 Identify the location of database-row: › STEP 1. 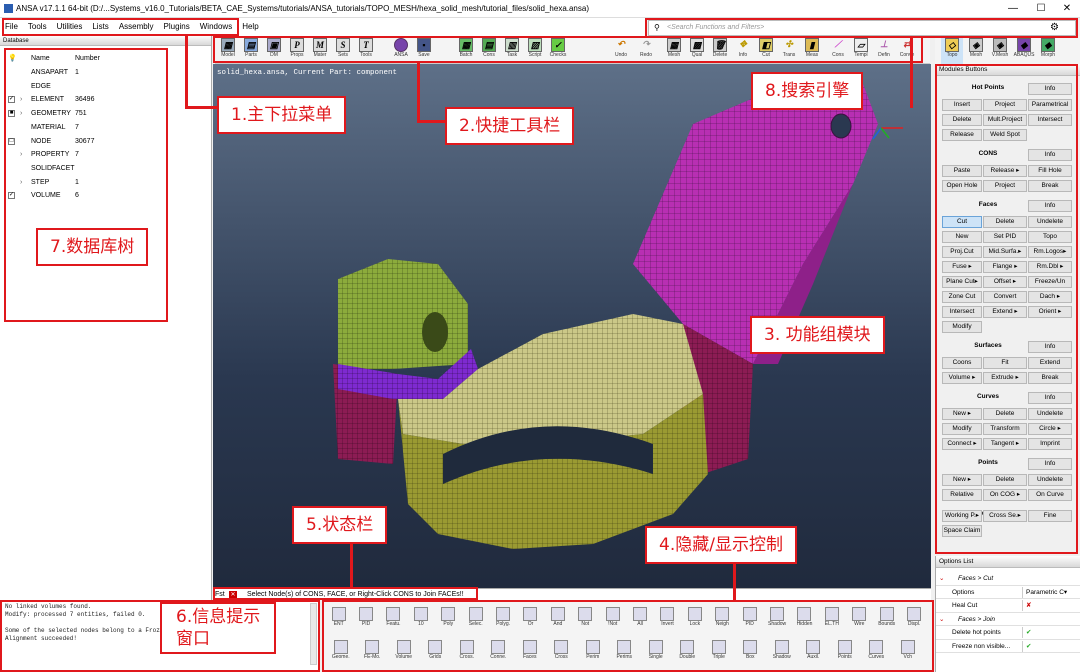
(106, 183).